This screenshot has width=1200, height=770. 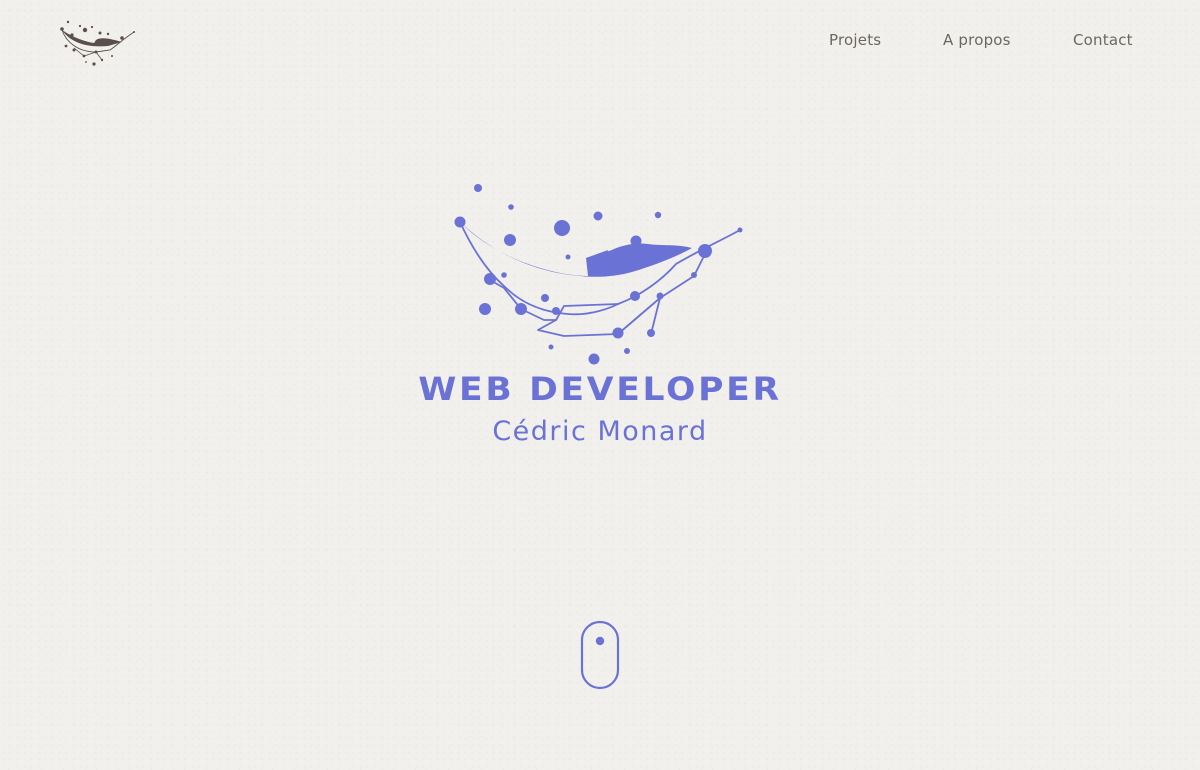 What do you see at coordinates (598, 274) in the screenshot?
I see `whale-constellation-icon` at bounding box center [598, 274].